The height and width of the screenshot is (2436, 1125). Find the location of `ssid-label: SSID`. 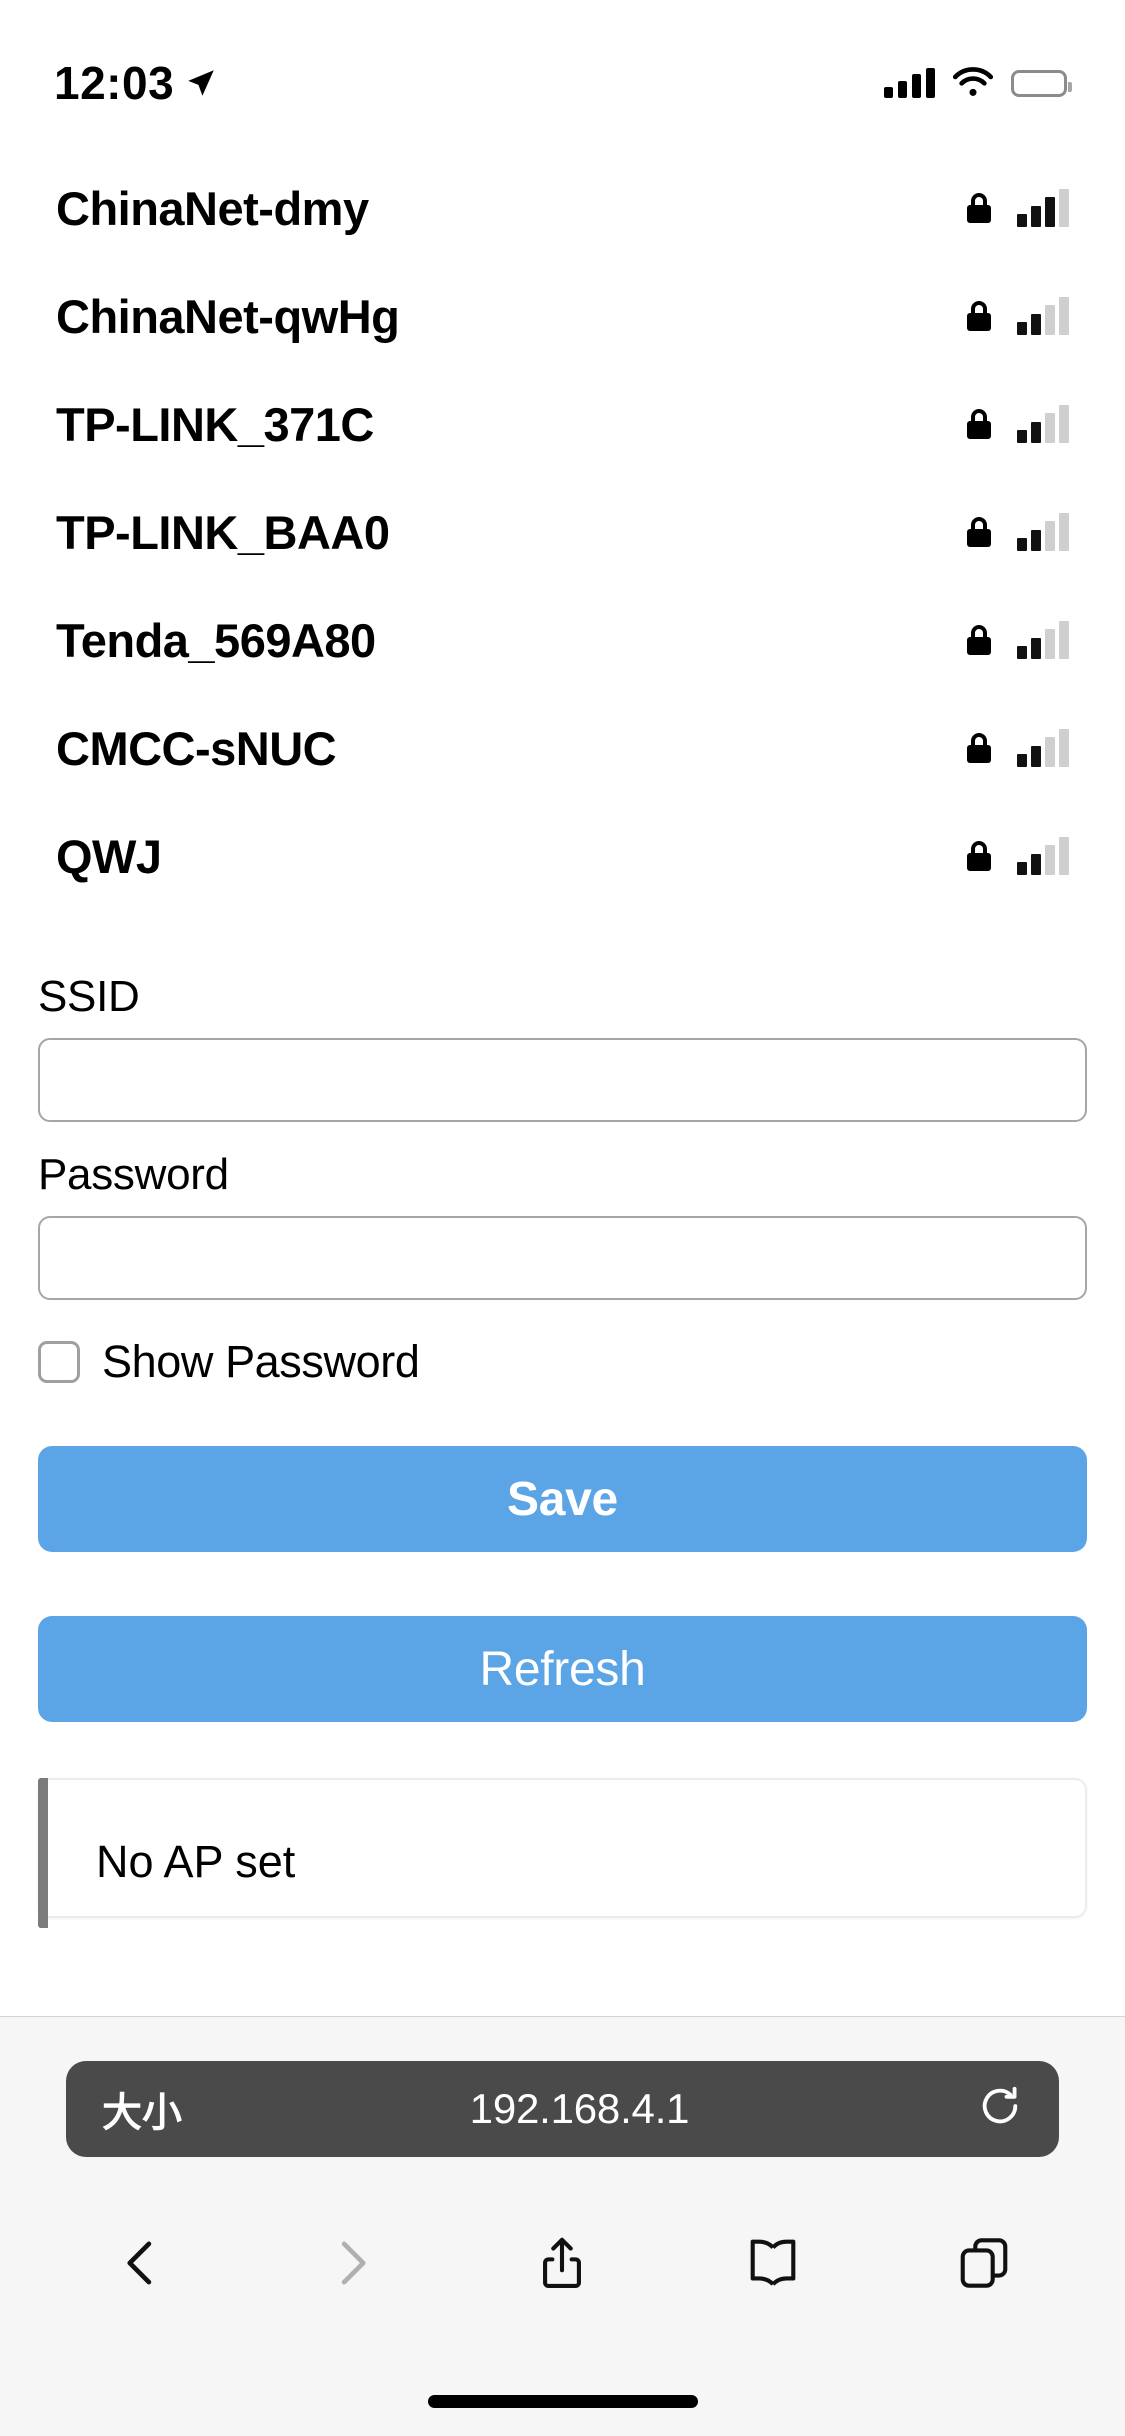

ssid-label: SSID is located at coordinates (89, 996).